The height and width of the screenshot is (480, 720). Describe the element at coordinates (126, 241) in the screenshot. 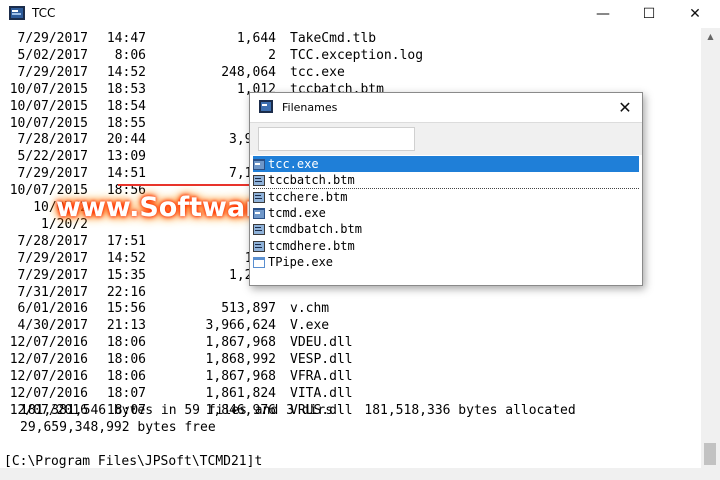

I see `listing-time: 17:51` at that location.